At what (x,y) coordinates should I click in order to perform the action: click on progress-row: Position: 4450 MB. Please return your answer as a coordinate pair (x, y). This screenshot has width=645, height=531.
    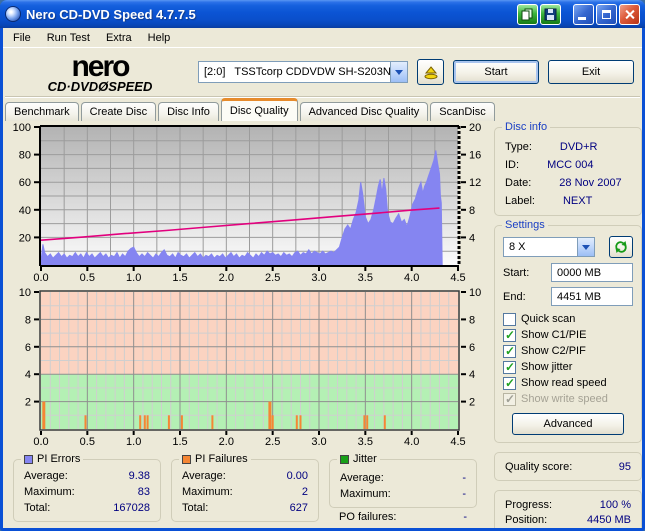
    Looking at the image, I should click on (568, 519).